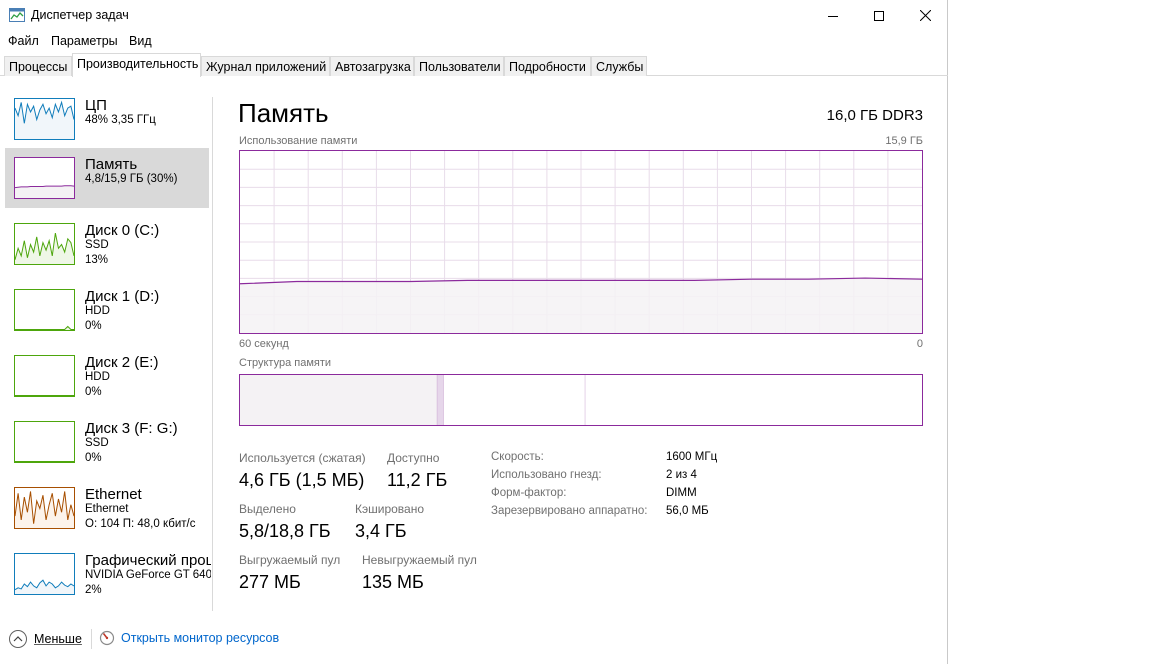 Image resolution: width=1152 pixels, height=664 pixels. I want to click on in-use-label: Используется (сжатая), so click(302, 458).